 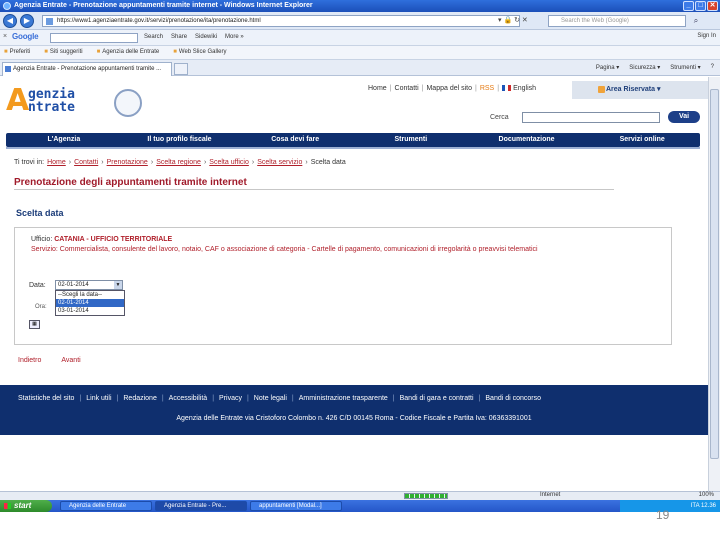 I want to click on minimize-button: _, so click(x=688, y=6).